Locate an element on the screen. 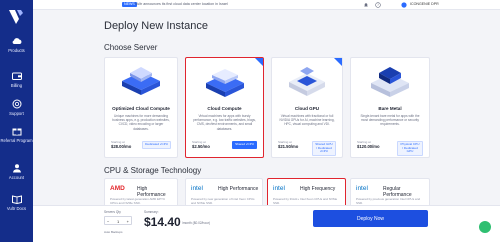 The width and height of the screenshot is (500, 242). sidebar-item-label: Vultr Docs is located at coordinates (16, 208).